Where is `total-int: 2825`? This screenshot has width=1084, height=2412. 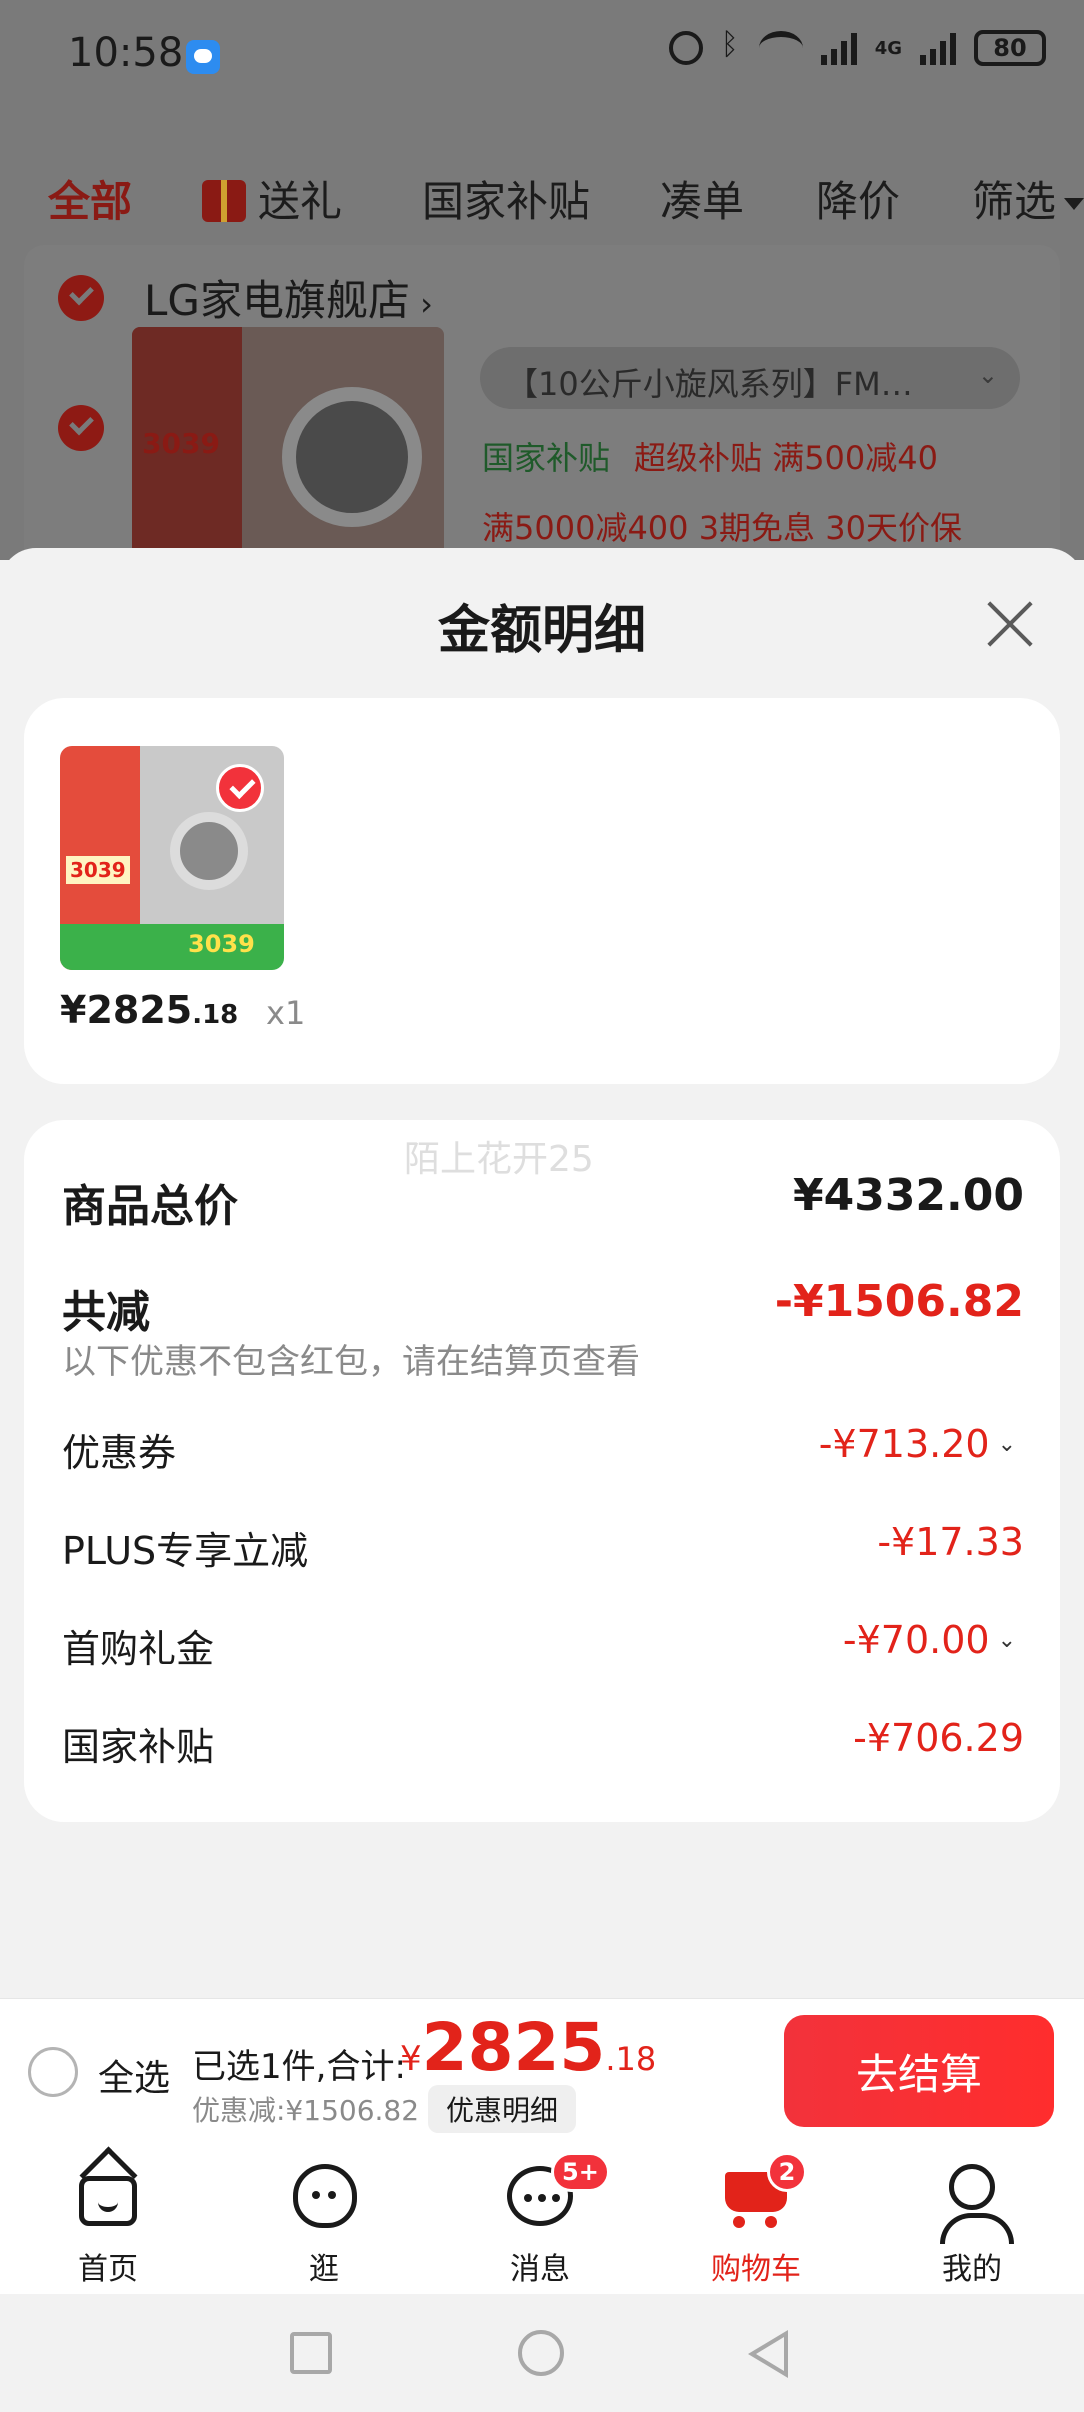
total-int: 2825 is located at coordinates (513, 2047).